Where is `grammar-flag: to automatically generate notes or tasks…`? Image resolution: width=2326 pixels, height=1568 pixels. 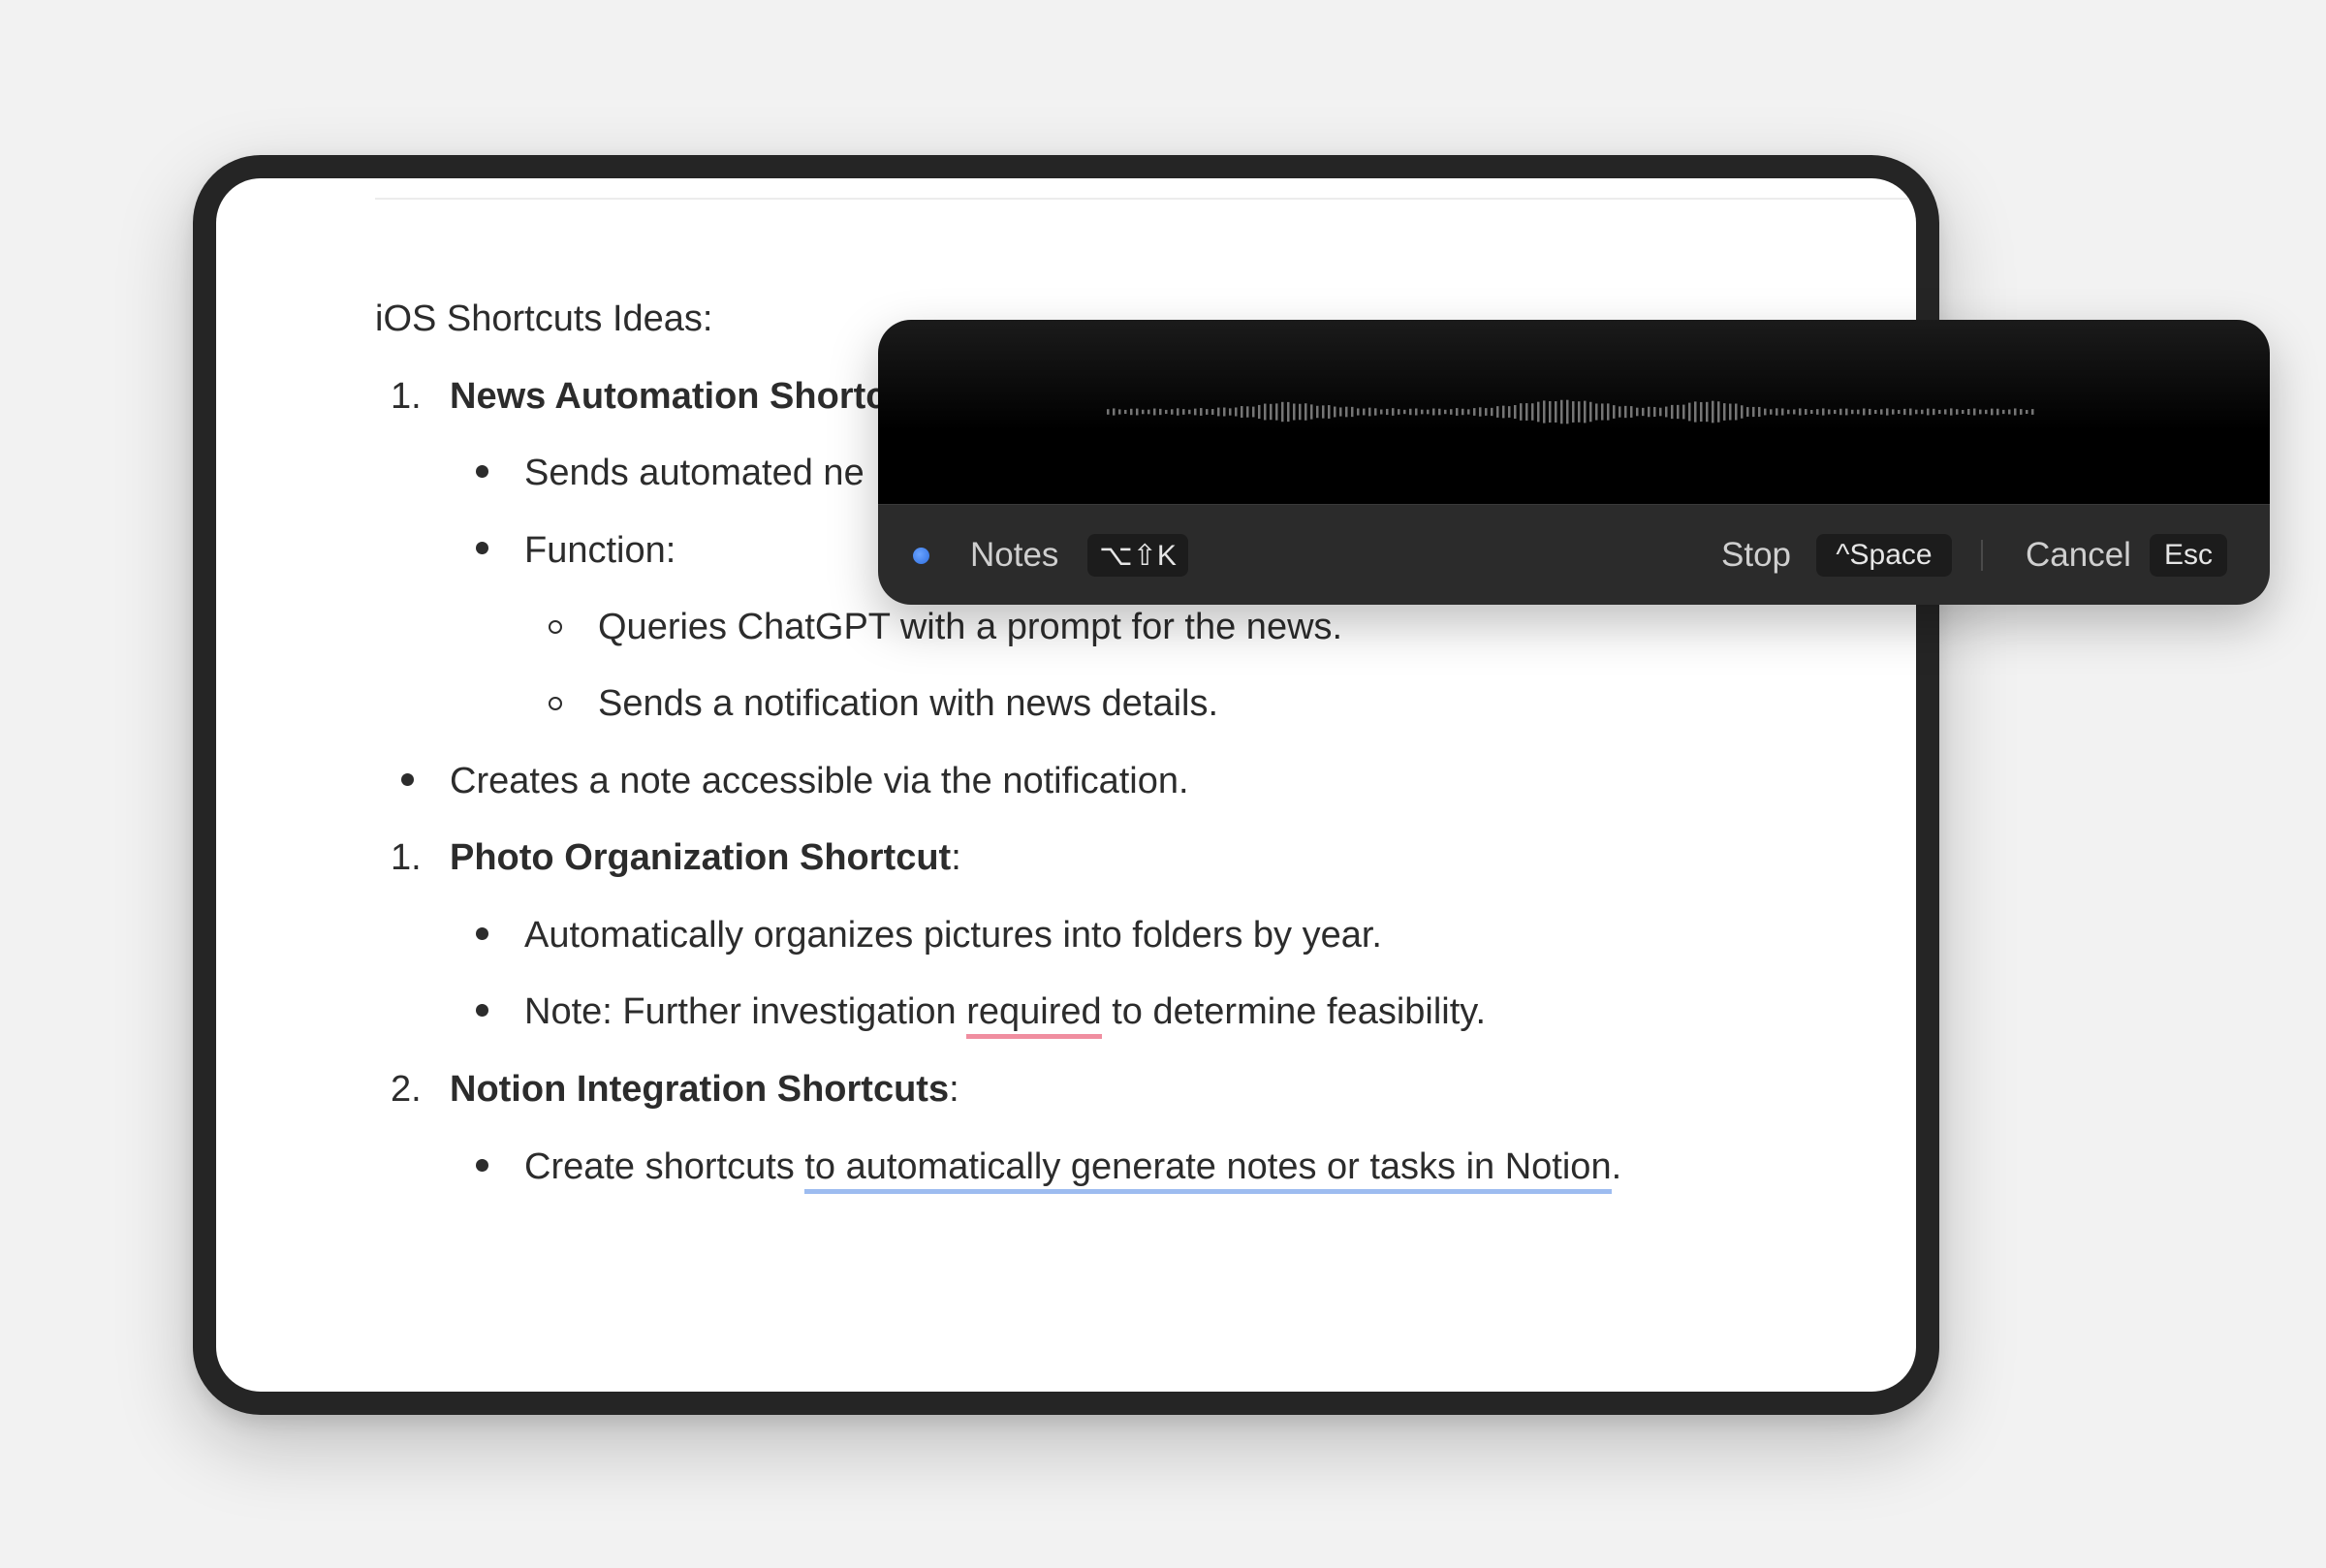 grammar-flag: to automatically generate notes or tasks… is located at coordinates (1208, 1170).